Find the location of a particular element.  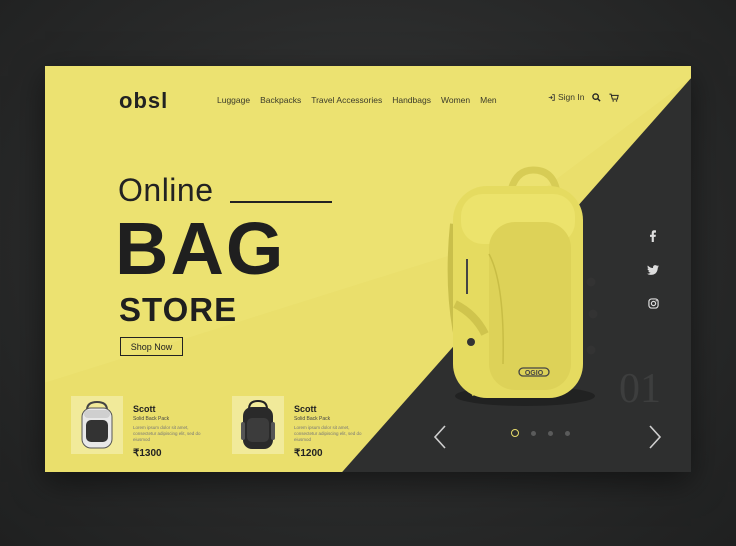

next-arrow-icon is located at coordinates (655, 437).